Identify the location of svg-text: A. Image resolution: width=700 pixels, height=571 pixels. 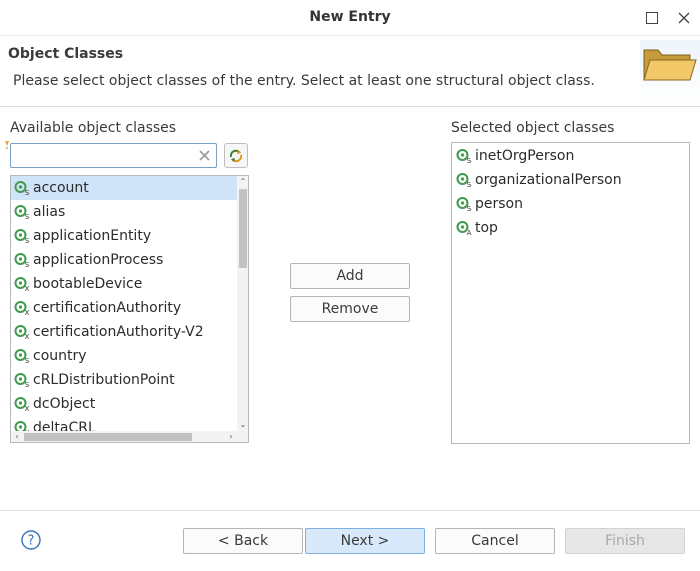
(469, 232).